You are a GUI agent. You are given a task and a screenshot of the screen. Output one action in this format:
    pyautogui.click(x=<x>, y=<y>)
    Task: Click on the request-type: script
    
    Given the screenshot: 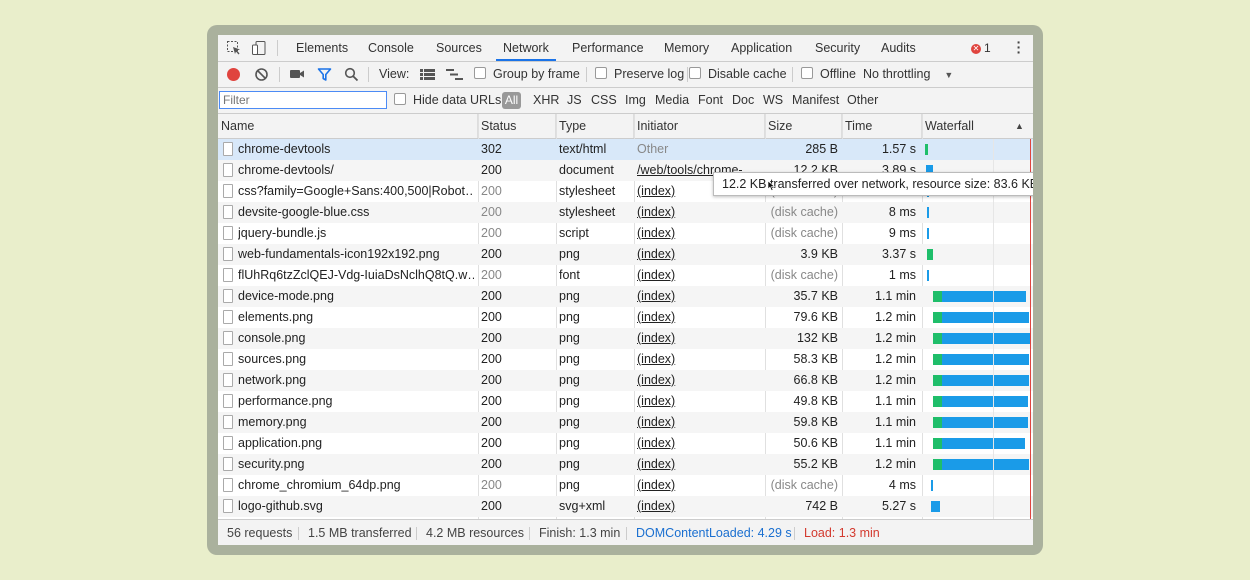 What is the action you would take?
    pyautogui.click(x=574, y=233)
    